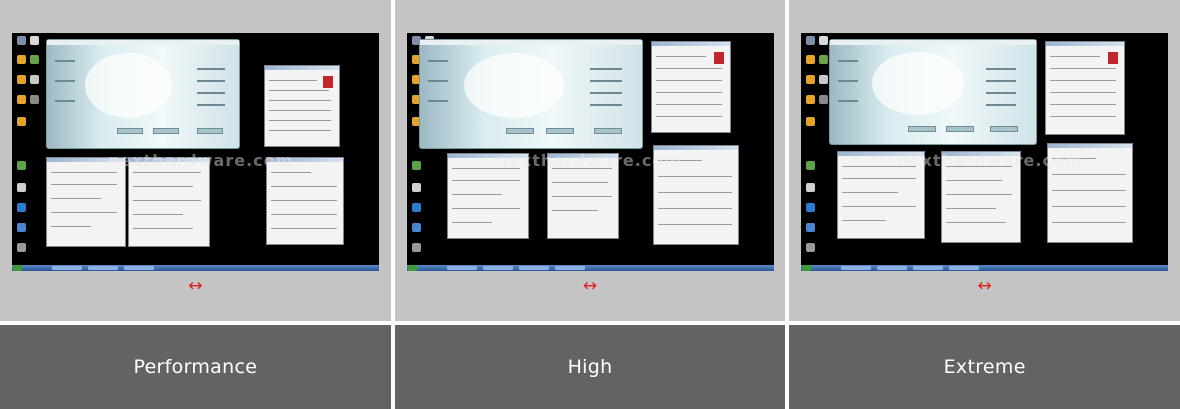  What do you see at coordinates (169, 202) in the screenshot?
I see `memory-info-window` at bounding box center [169, 202].